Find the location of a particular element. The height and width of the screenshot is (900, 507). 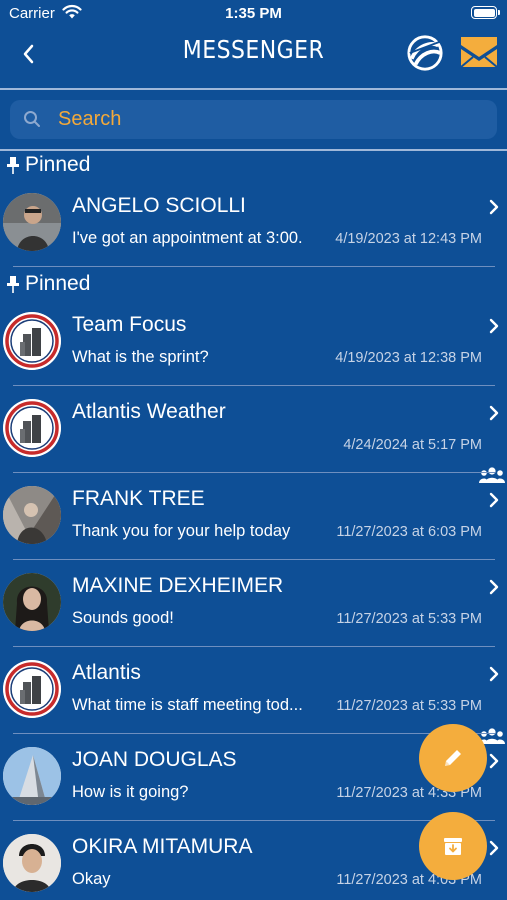

message-preview: Okay is located at coordinates (91, 879).